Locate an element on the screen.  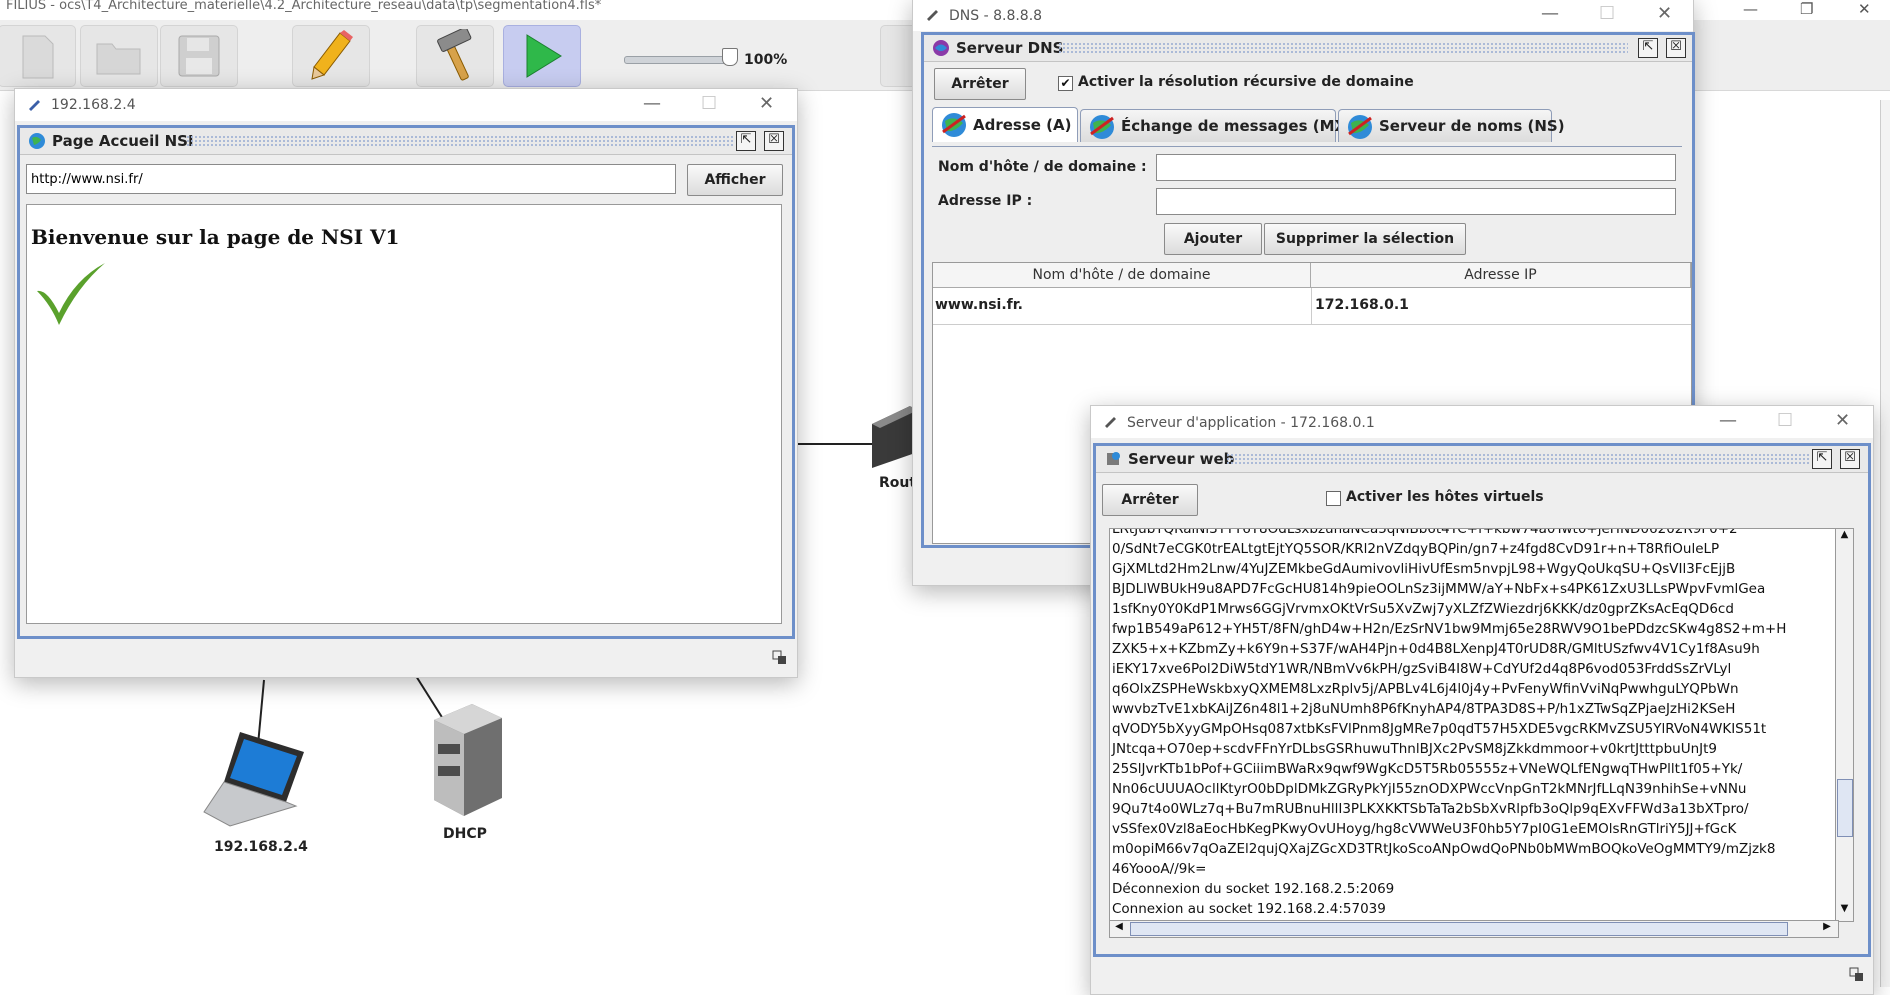
table-cell-hostname: www.nsi.fr. is located at coordinates (979, 305).